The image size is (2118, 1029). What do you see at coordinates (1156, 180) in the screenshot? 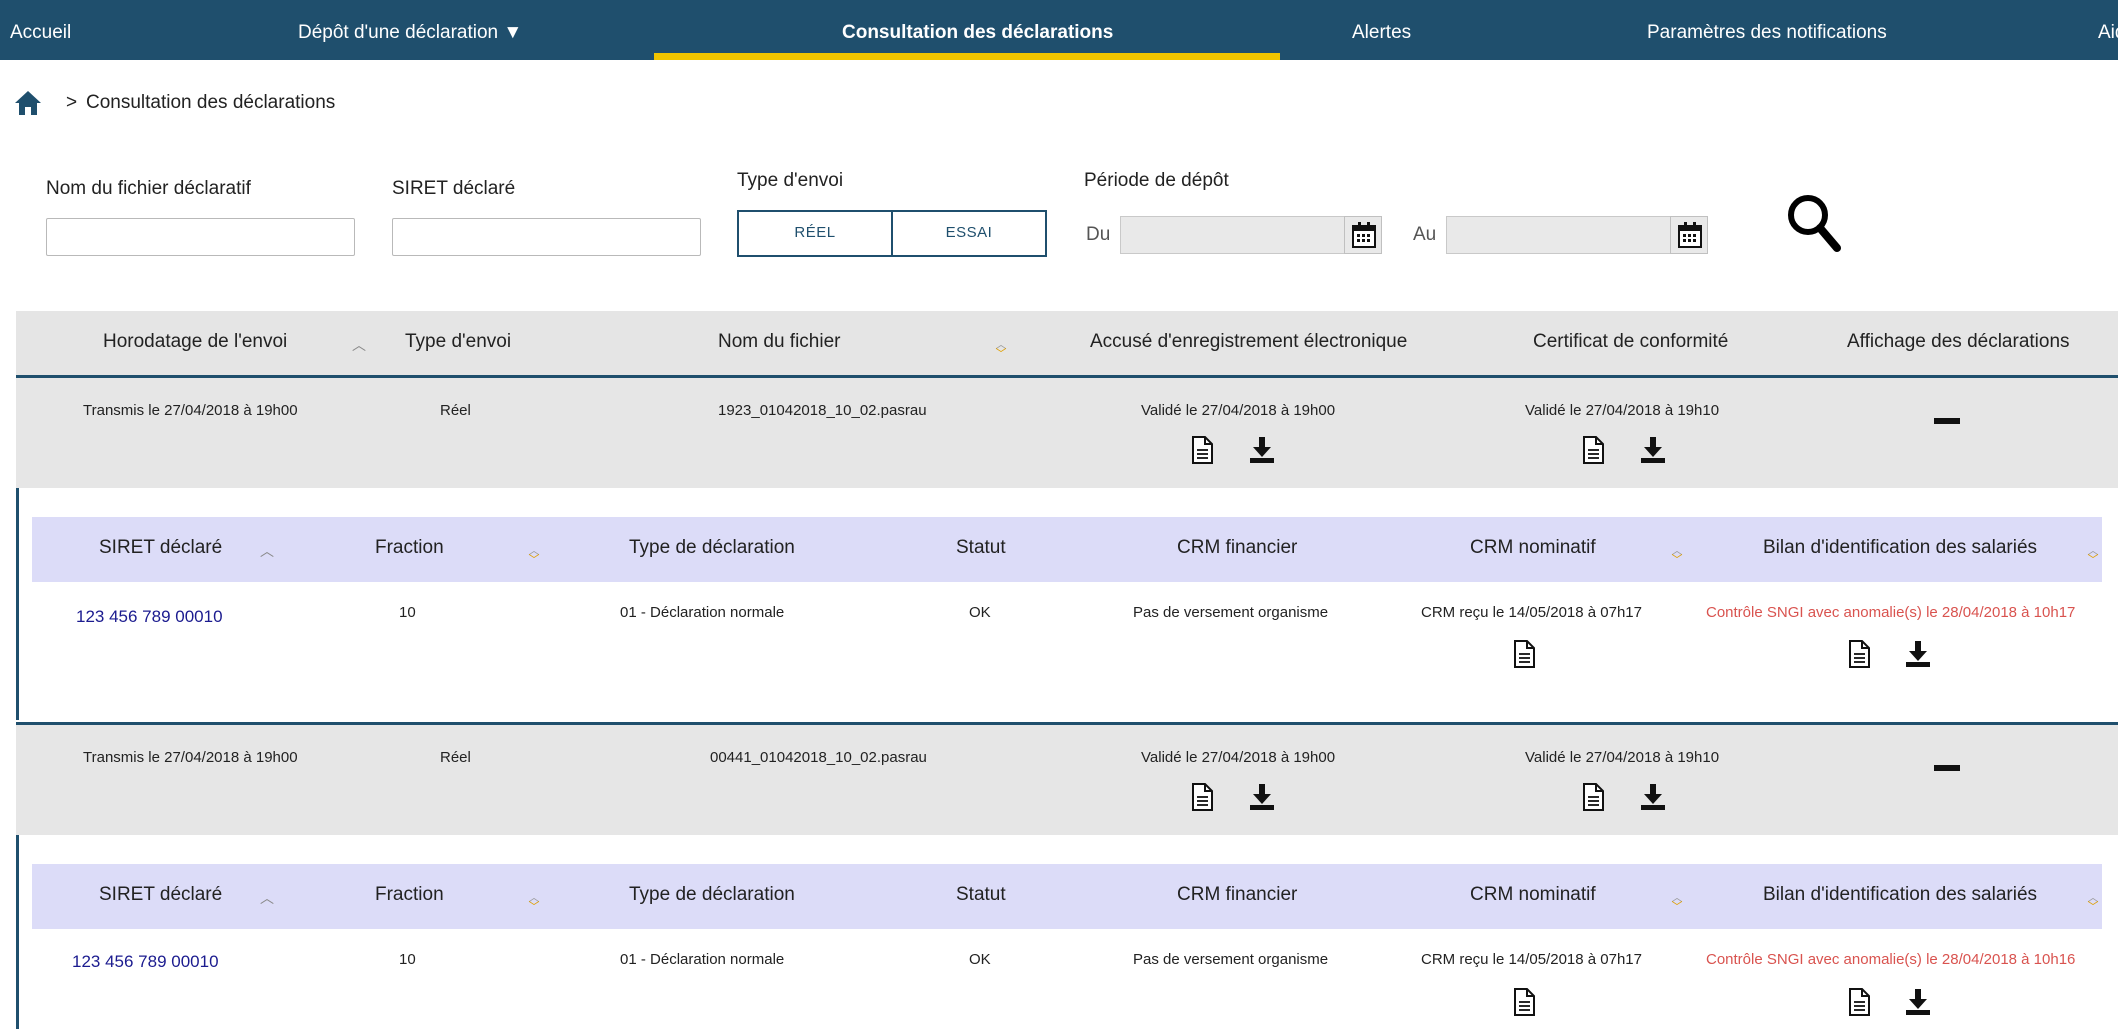
I see `period-label: Période de dépôt` at bounding box center [1156, 180].